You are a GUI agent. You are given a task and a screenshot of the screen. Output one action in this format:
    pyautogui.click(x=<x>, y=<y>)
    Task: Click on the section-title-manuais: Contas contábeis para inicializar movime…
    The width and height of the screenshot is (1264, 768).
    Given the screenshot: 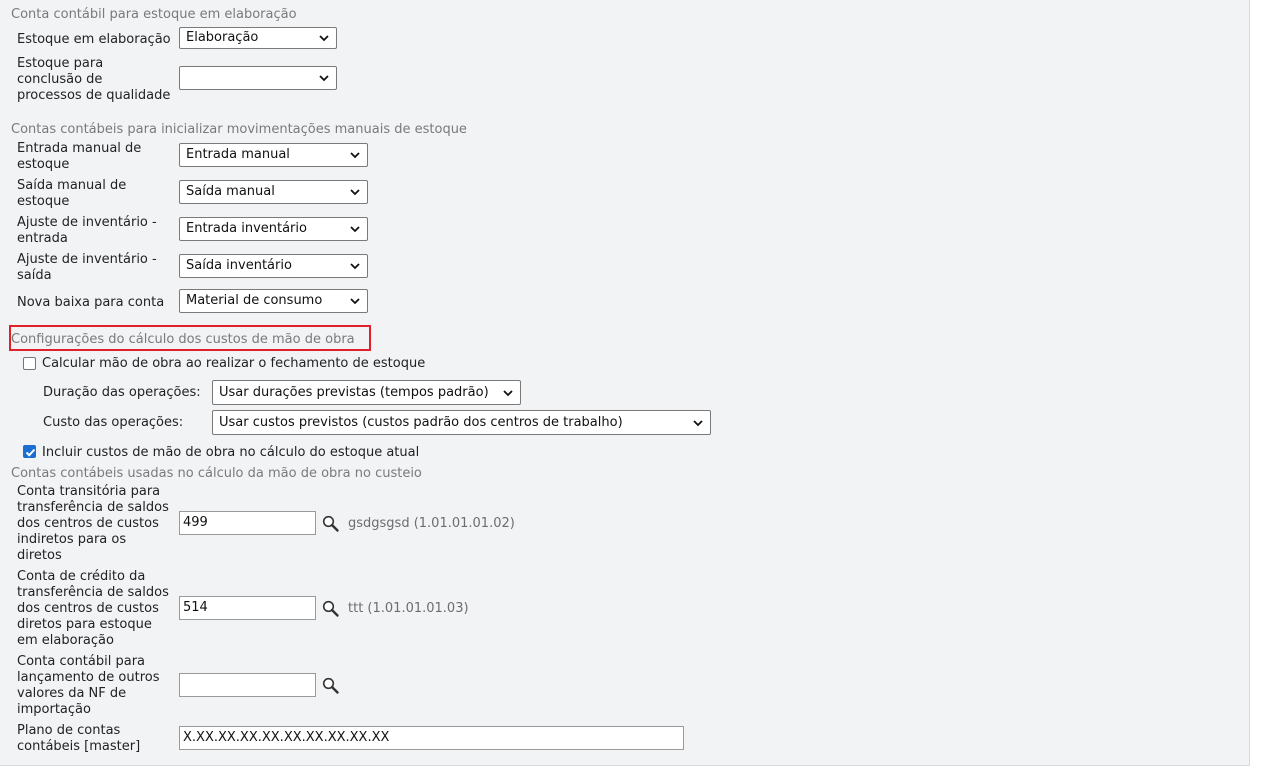 What is the action you would take?
    pyautogui.click(x=239, y=129)
    